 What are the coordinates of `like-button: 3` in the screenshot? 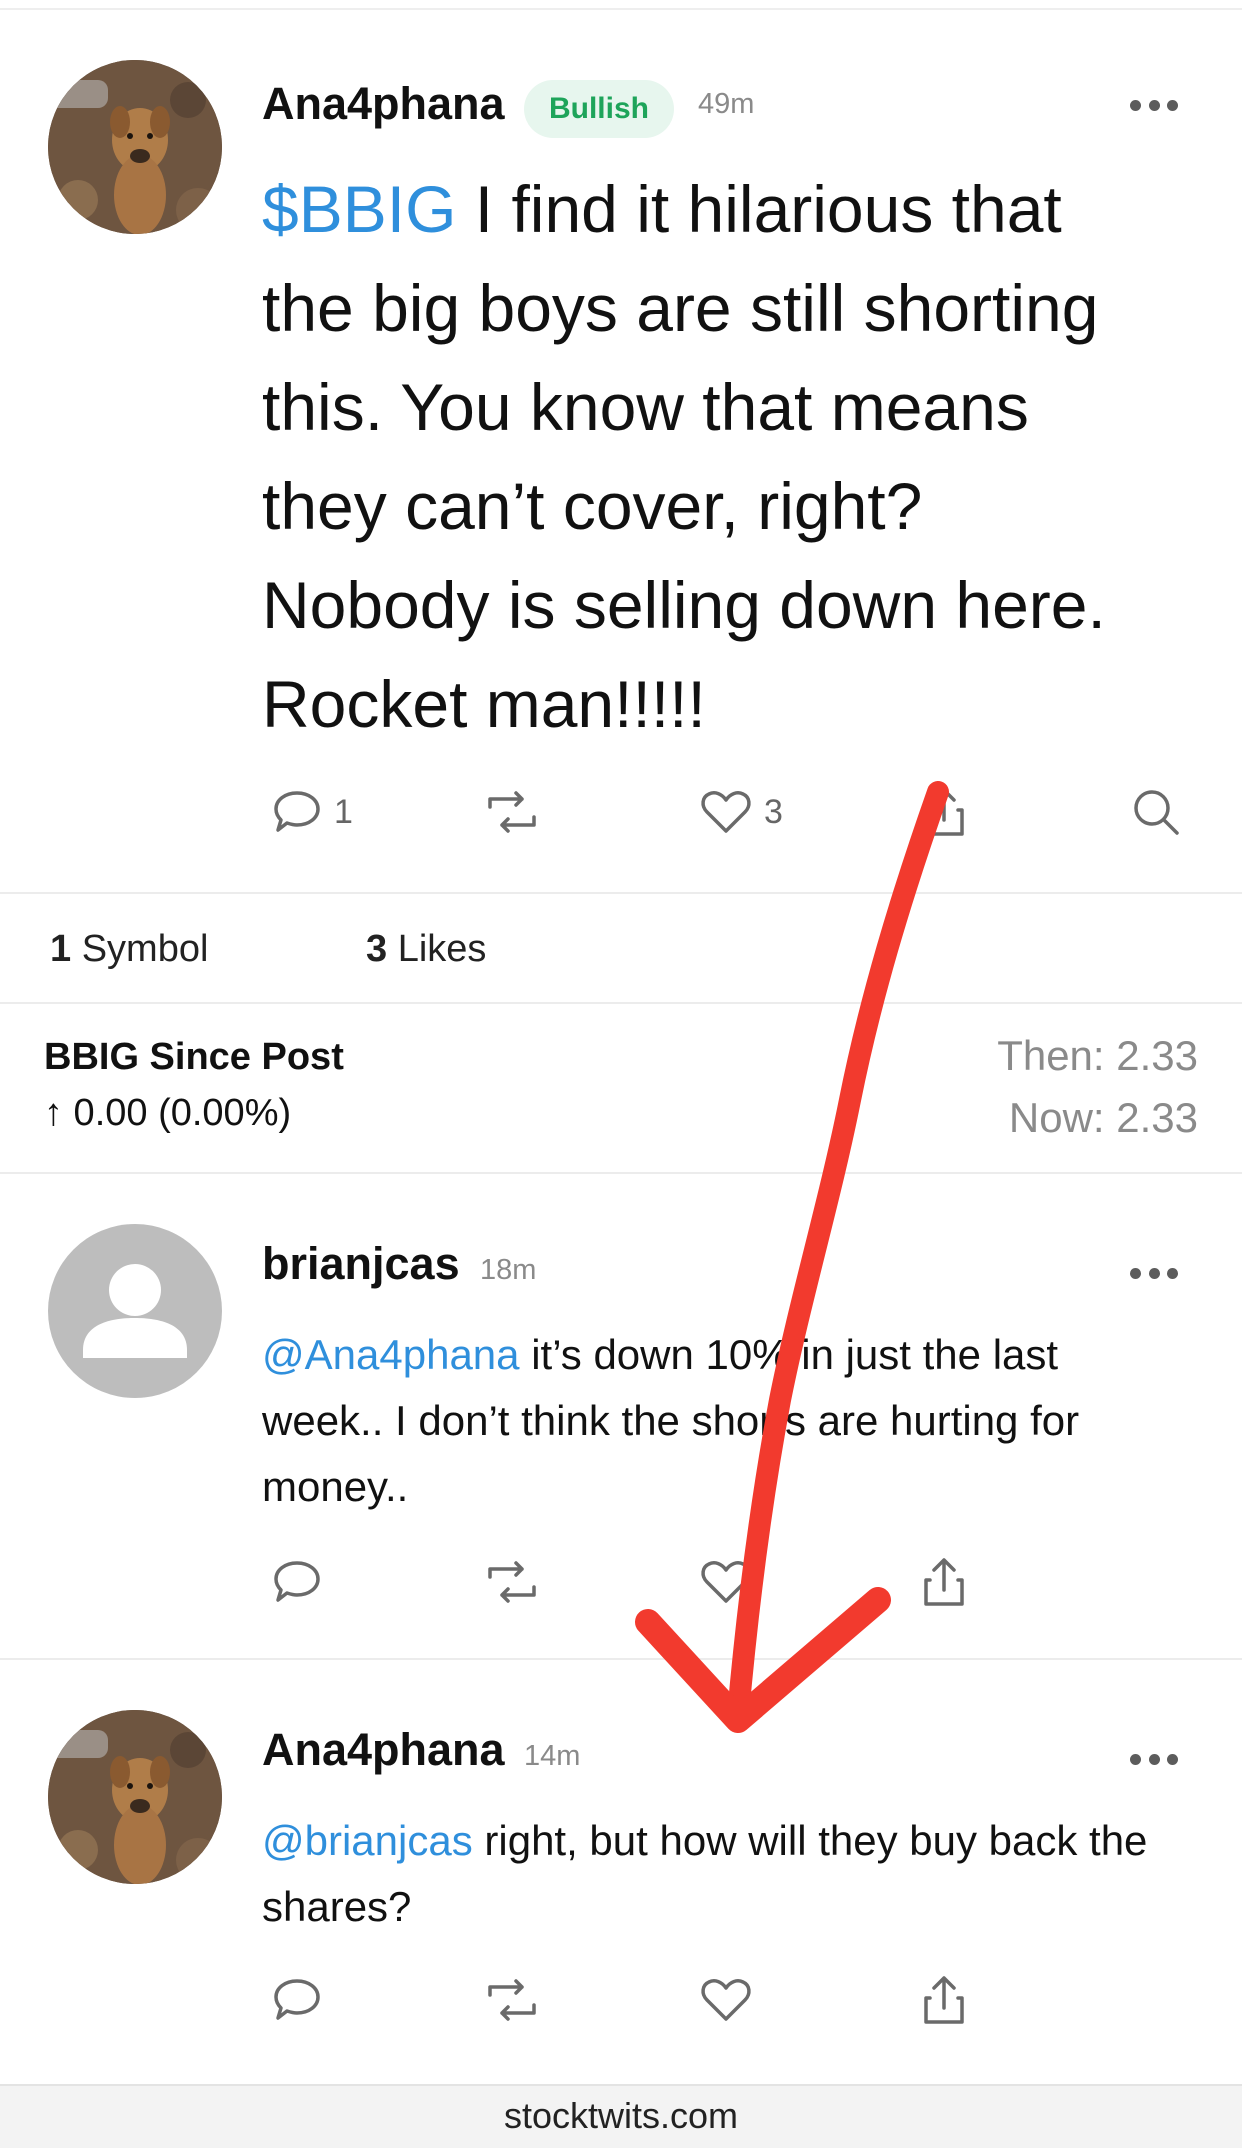 It's located at (741, 812).